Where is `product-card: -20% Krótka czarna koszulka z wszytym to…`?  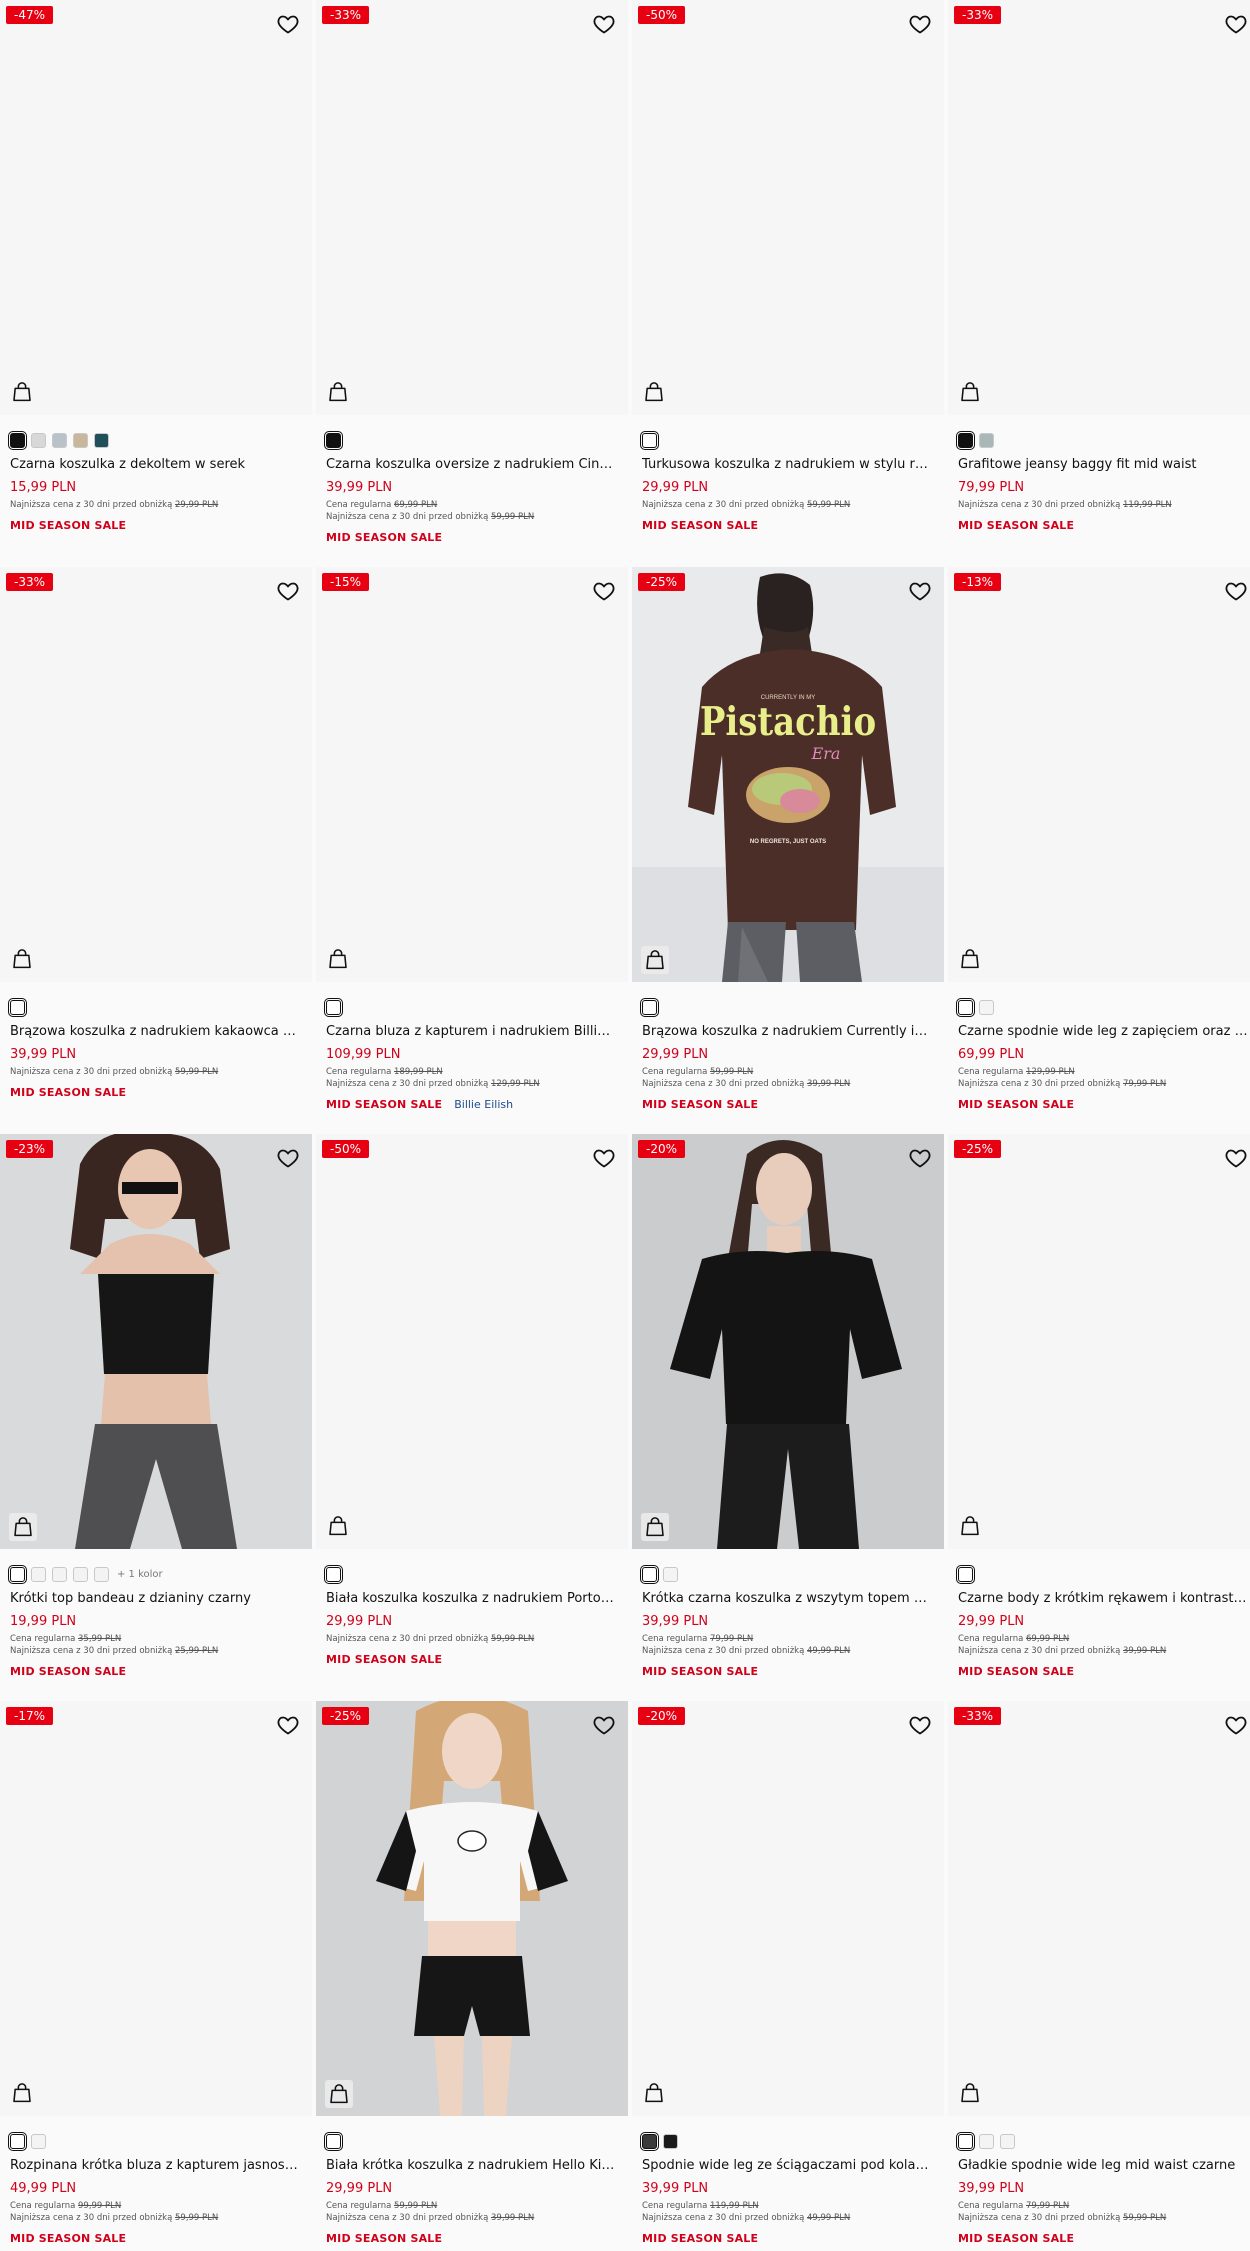 product-card: -20% Krótka czarna koszulka z wszytym to… is located at coordinates (788, 1417).